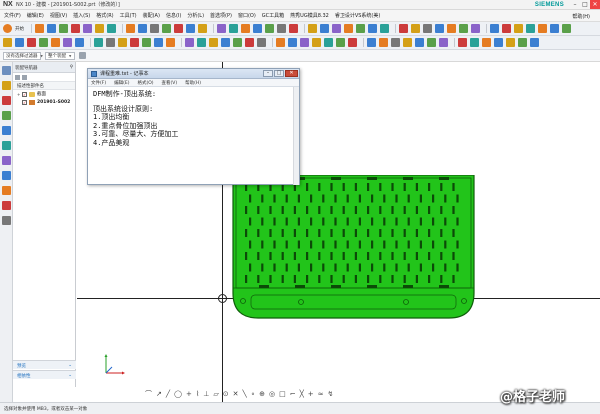 The height and width of the screenshot is (414, 600). I want to click on menu-item: 插入(S), so click(81, 15).